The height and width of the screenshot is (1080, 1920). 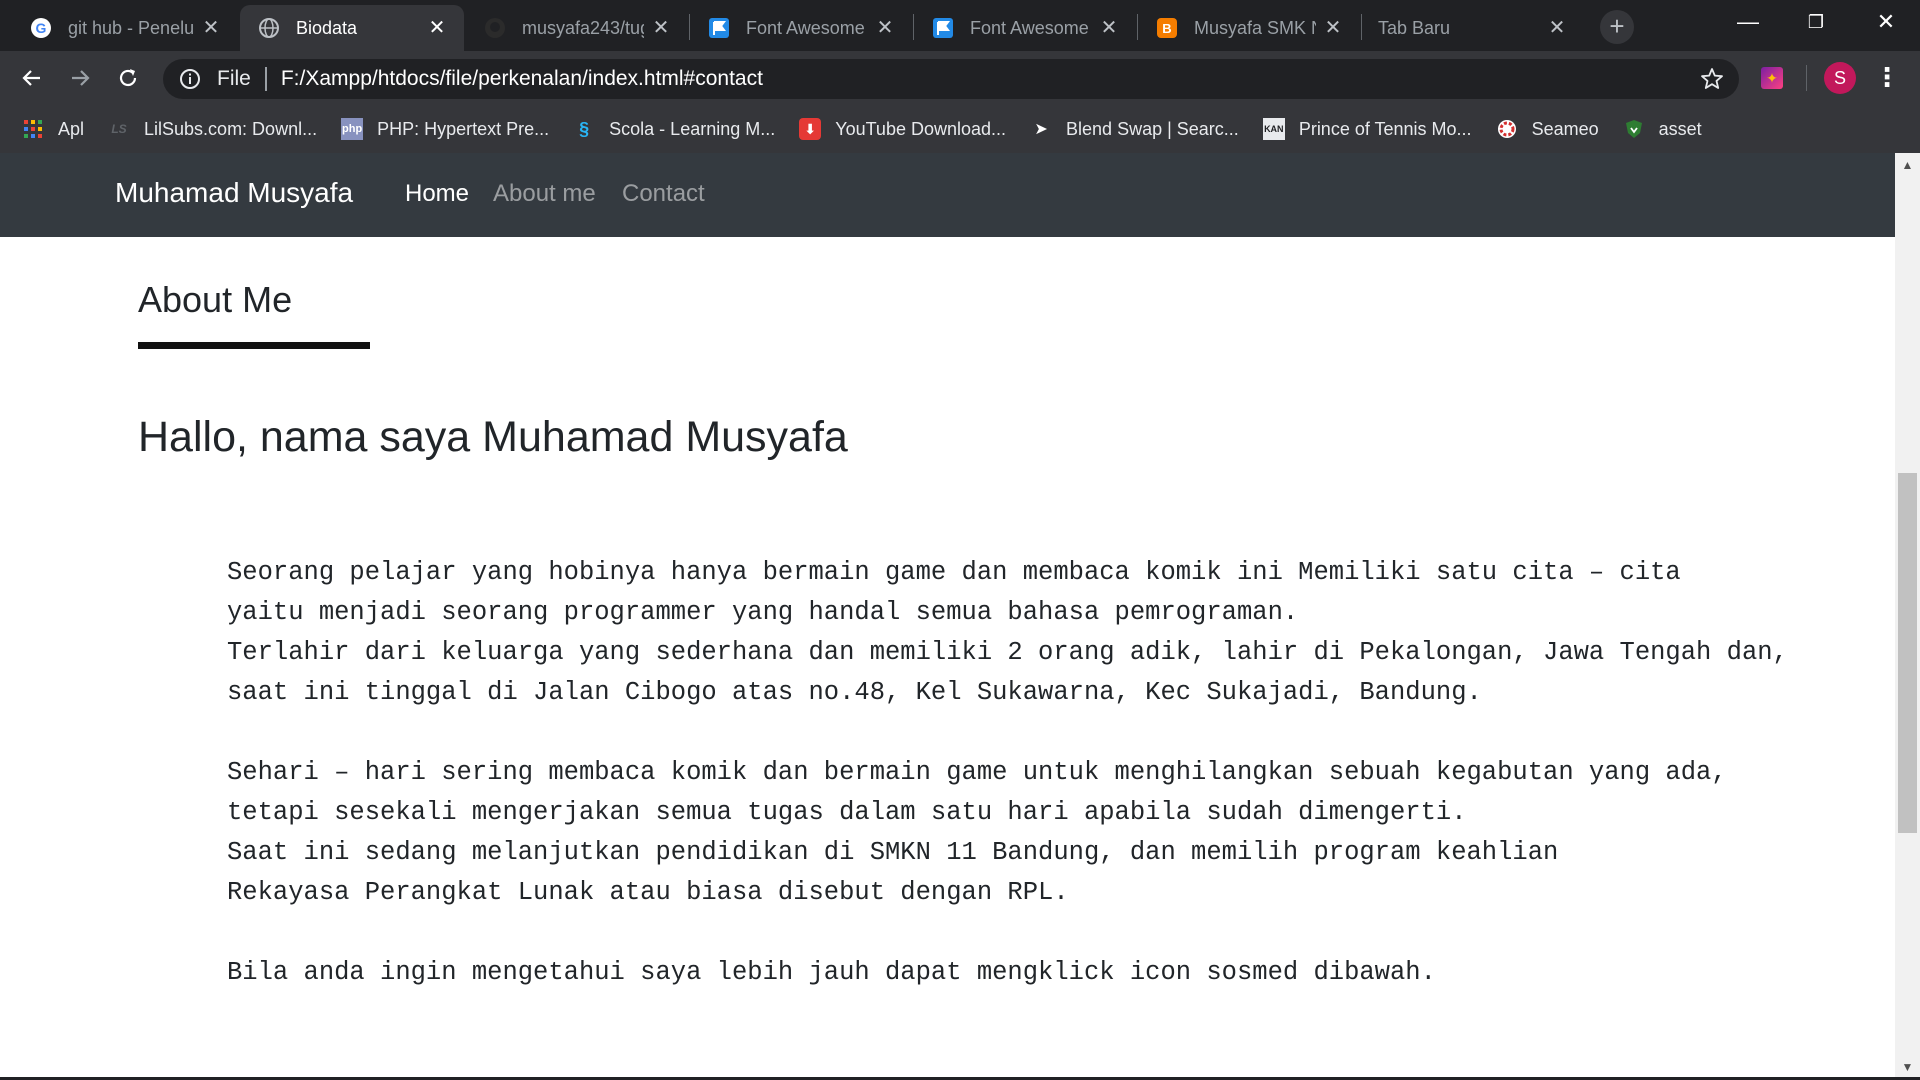 I want to click on tab-github-repo: musyafa243/tug ✕, so click(x=577, y=28).